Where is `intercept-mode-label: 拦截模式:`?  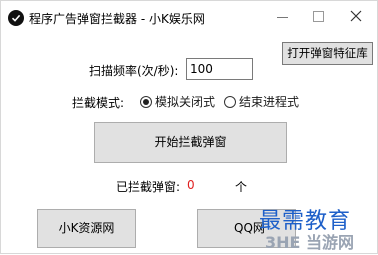 intercept-mode-label: 拦截模式: is located at coordinates (98, 103).